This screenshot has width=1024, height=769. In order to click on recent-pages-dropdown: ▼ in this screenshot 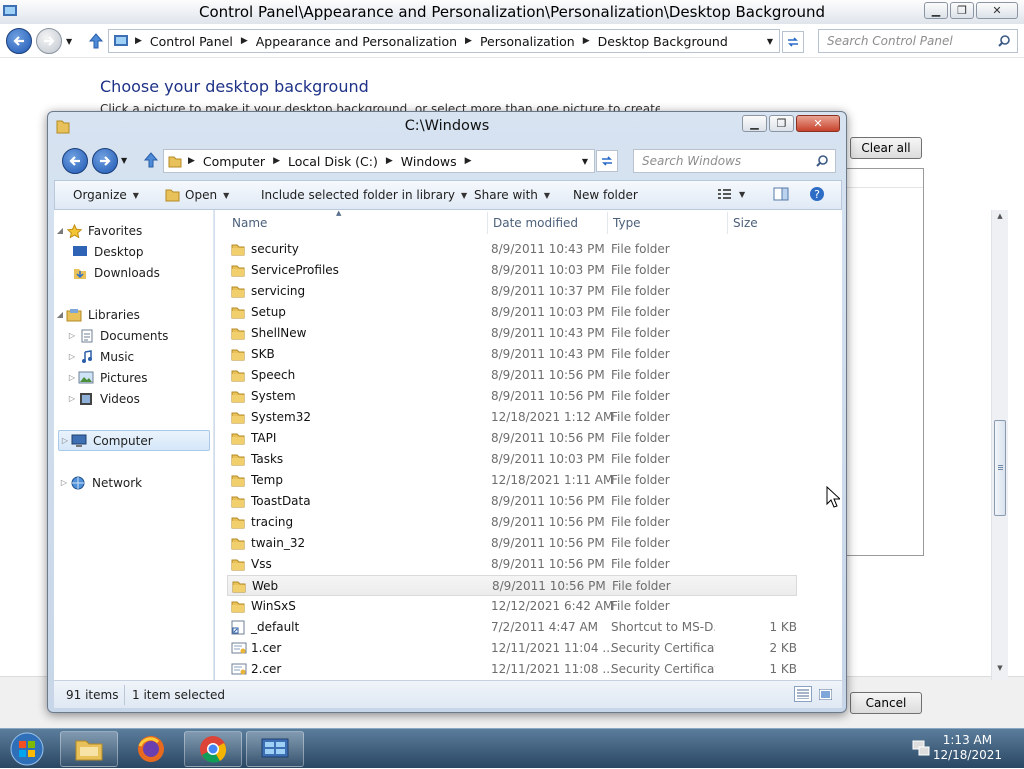, I will do `click(69, 41)`.